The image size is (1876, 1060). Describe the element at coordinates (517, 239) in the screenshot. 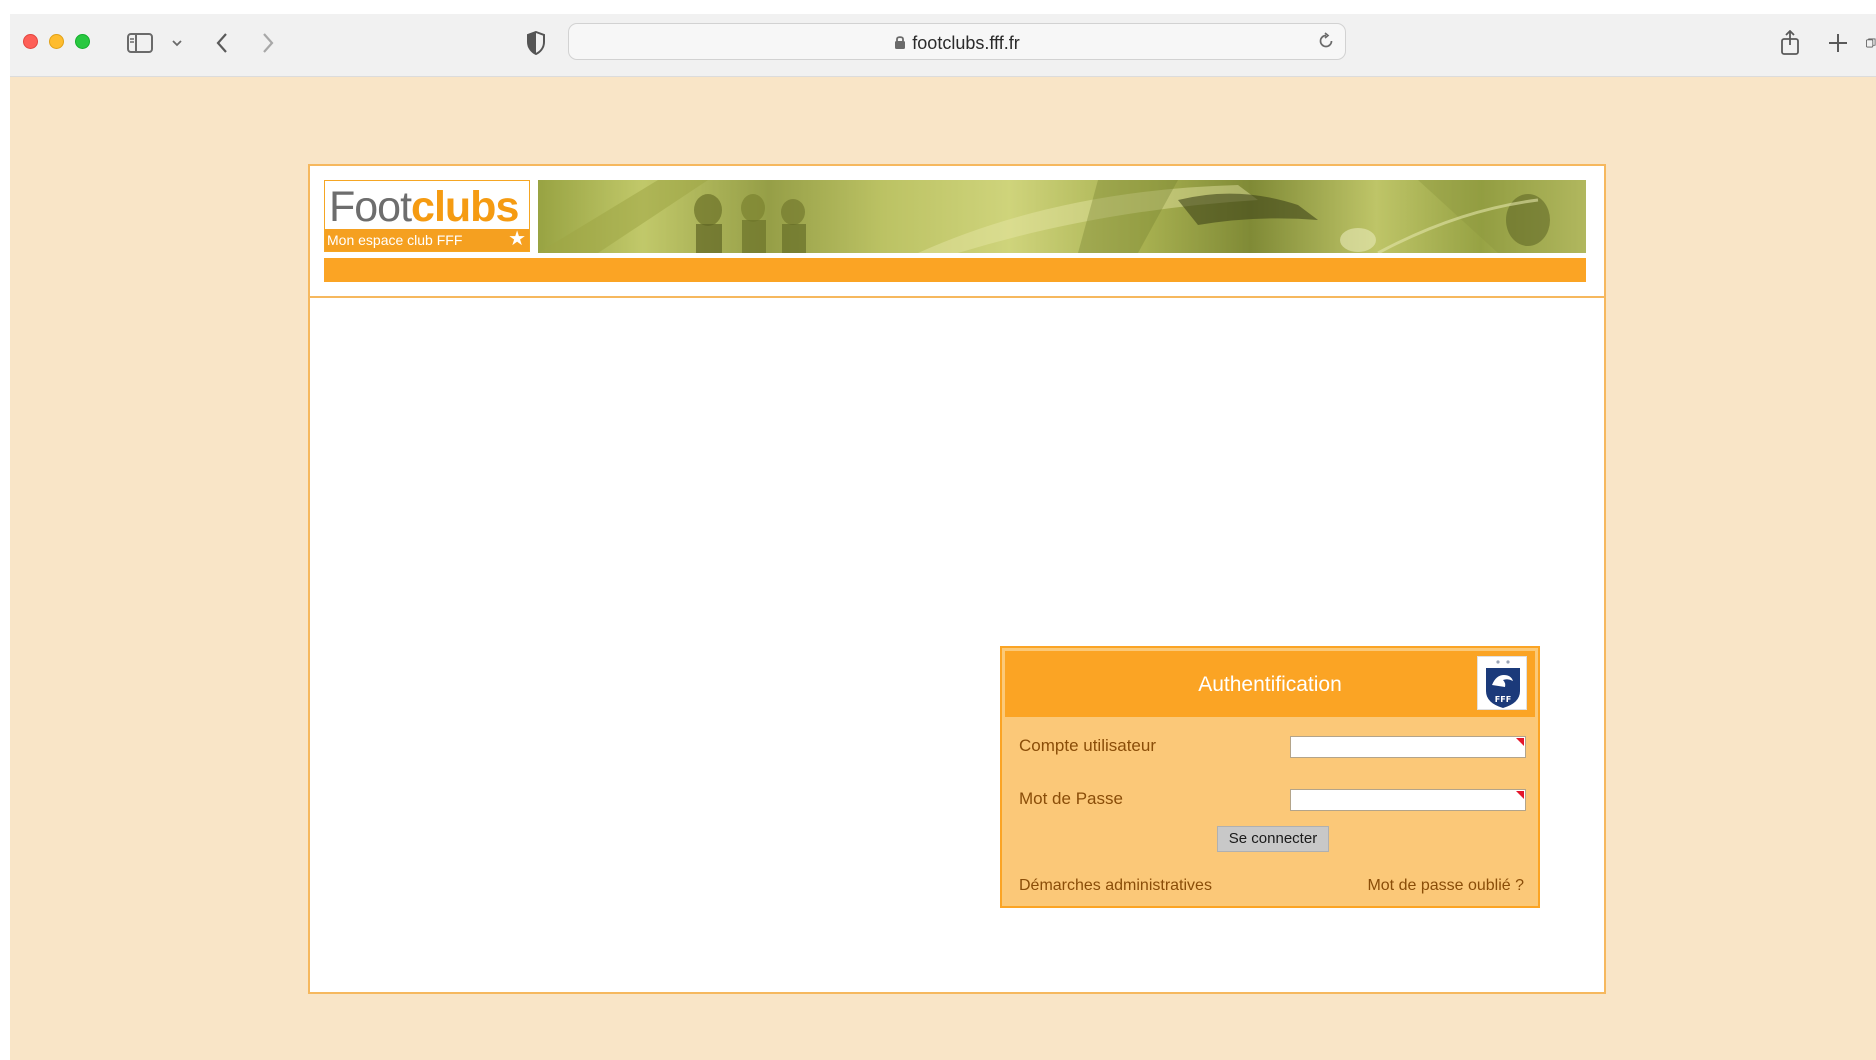

I see `star-icon: ★` at that location.